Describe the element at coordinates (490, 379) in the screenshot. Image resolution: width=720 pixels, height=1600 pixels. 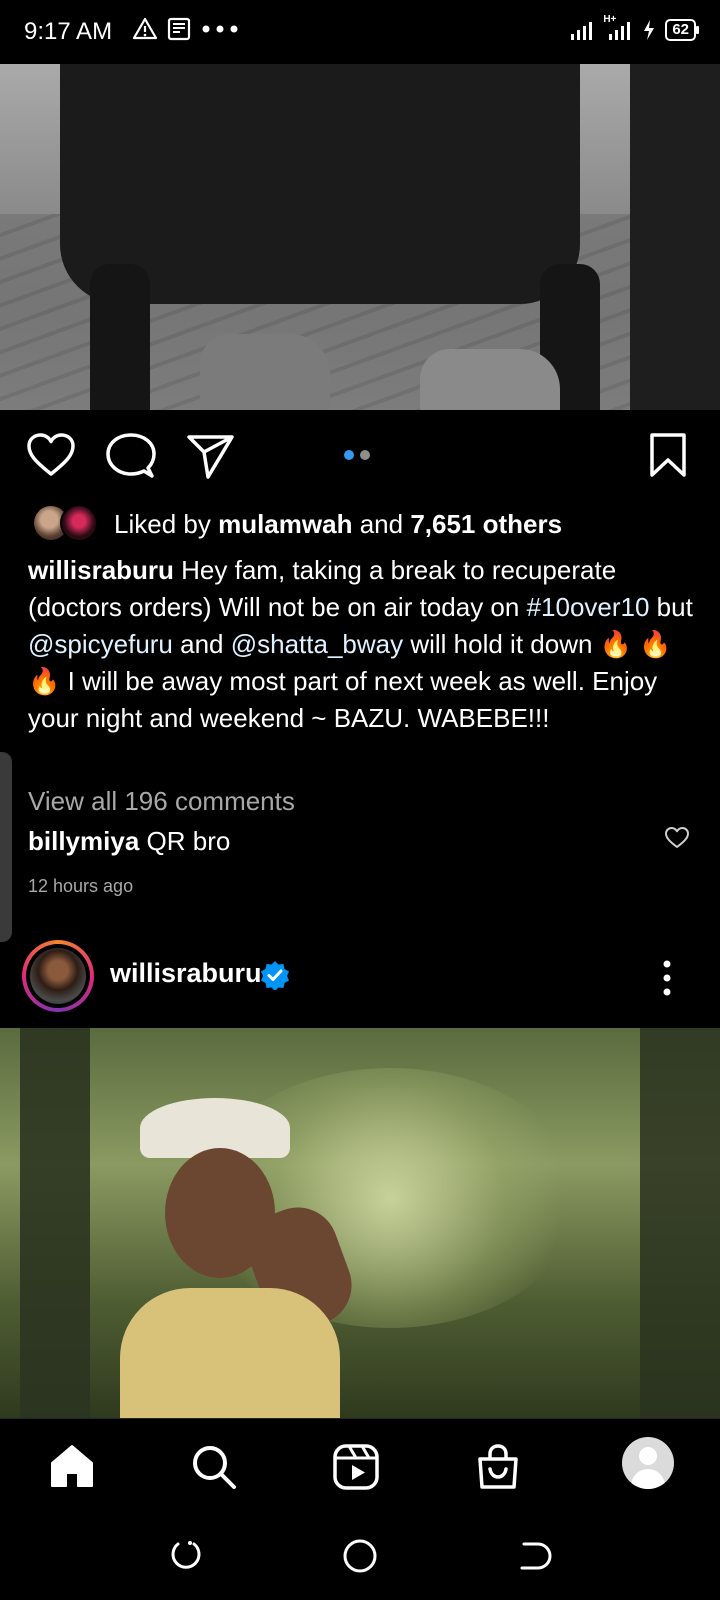
I see `photo-boot-right` at that location.